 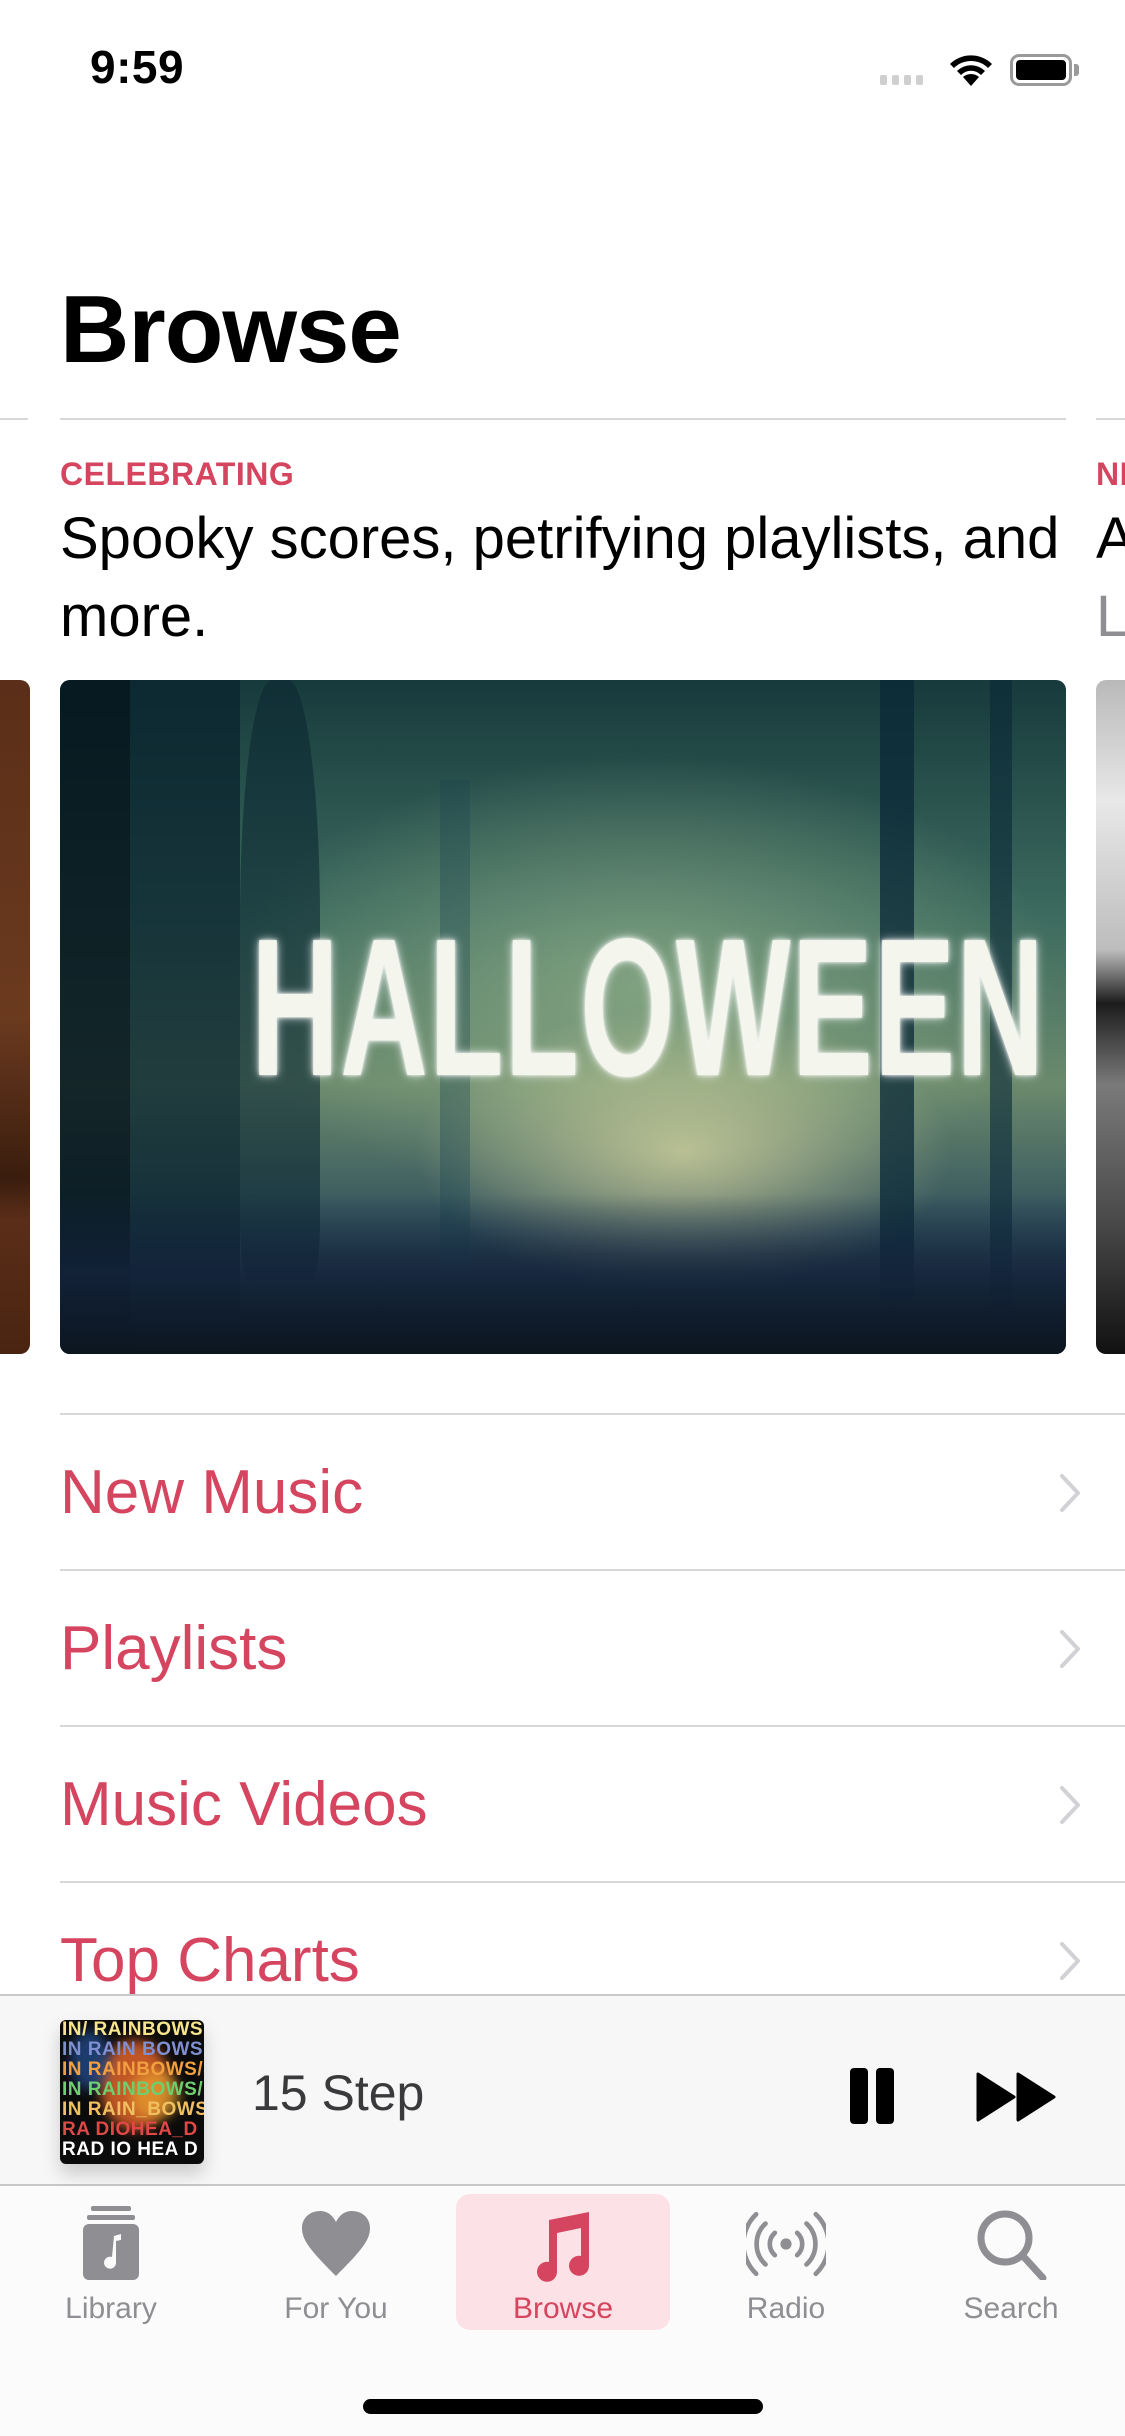 I want to click on artwork-text: RAD IO HEA D, so click(x=130, y=2149).